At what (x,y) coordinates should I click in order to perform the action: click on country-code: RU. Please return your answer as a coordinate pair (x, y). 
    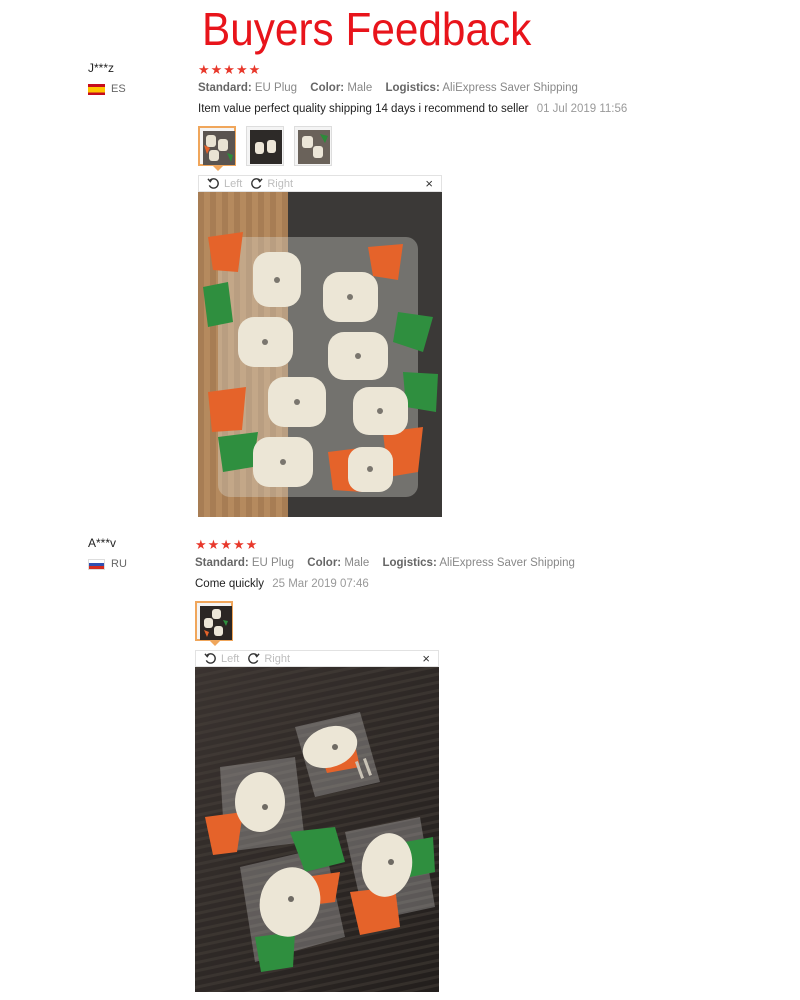
    Looking at the image, I should click on (119, 564).